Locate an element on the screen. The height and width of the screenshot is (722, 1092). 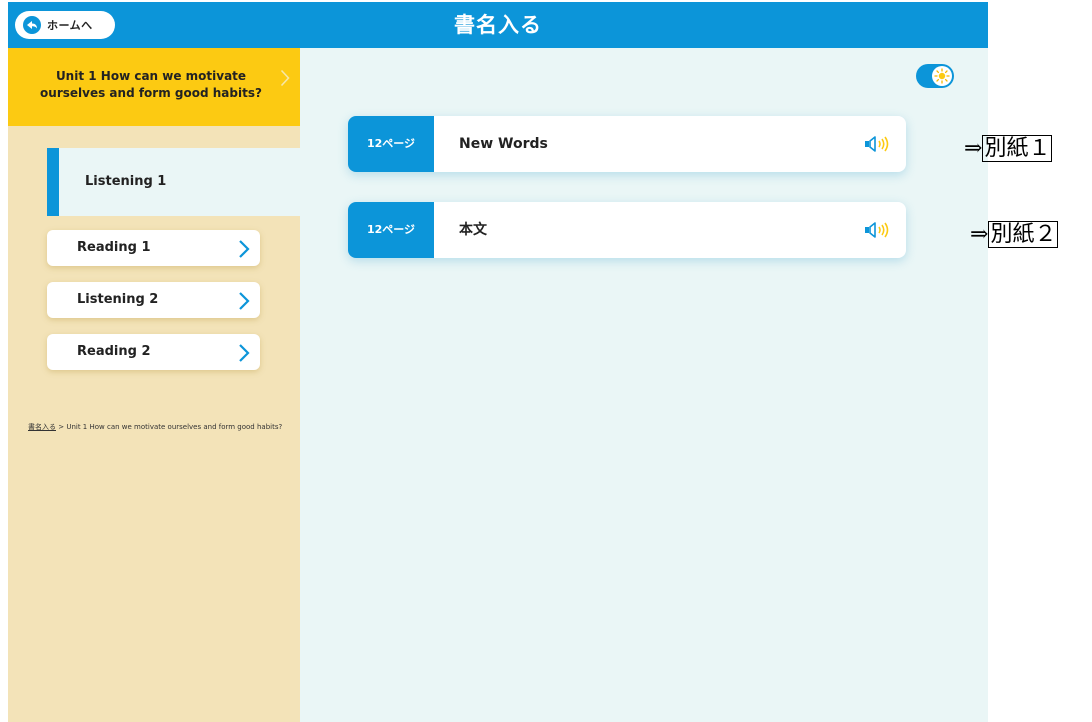
annotation-2: ⇒別紙２ is located at coordinates (1014, 232).